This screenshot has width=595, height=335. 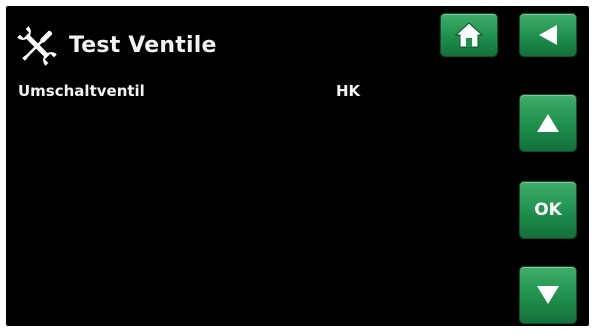 I want to click on up-button, so click(x=548, y=123).